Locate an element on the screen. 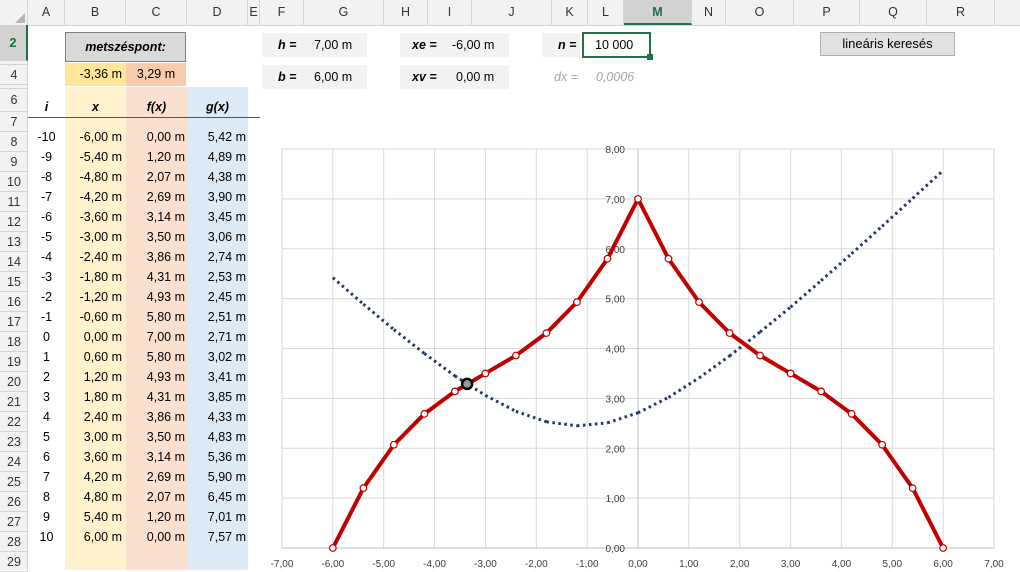 This screenshot has height=572, width=1020. cell-x: -1,80 m is located at coordinates (93, 277).